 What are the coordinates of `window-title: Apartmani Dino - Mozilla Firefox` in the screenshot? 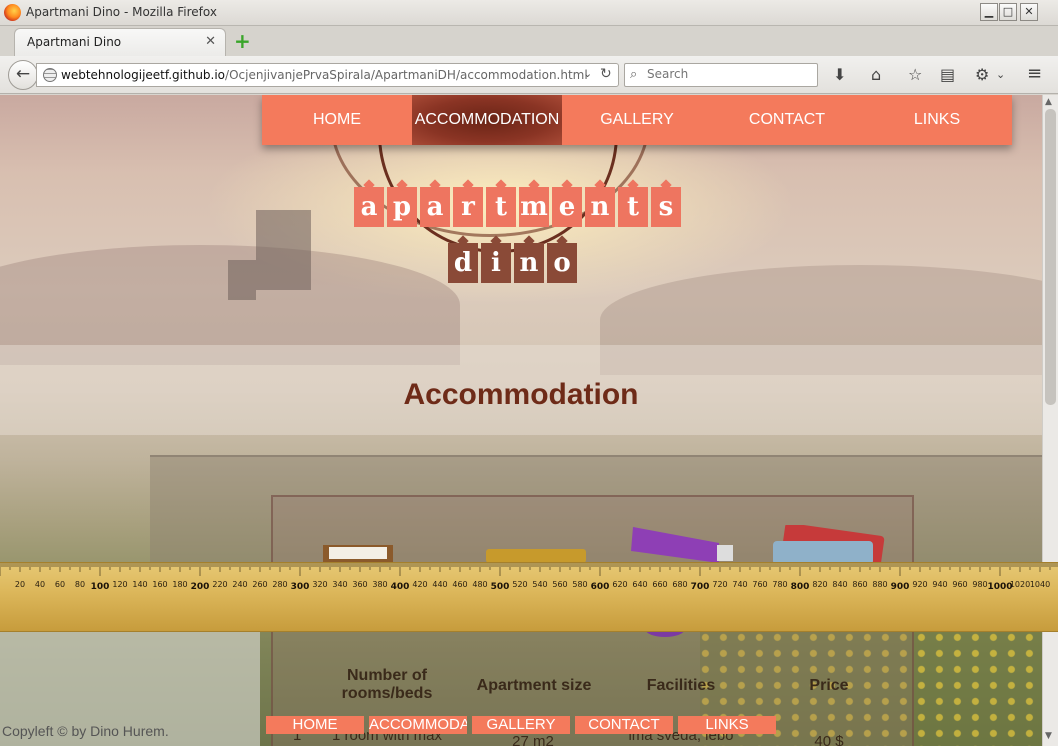 It's located at (121, 12).